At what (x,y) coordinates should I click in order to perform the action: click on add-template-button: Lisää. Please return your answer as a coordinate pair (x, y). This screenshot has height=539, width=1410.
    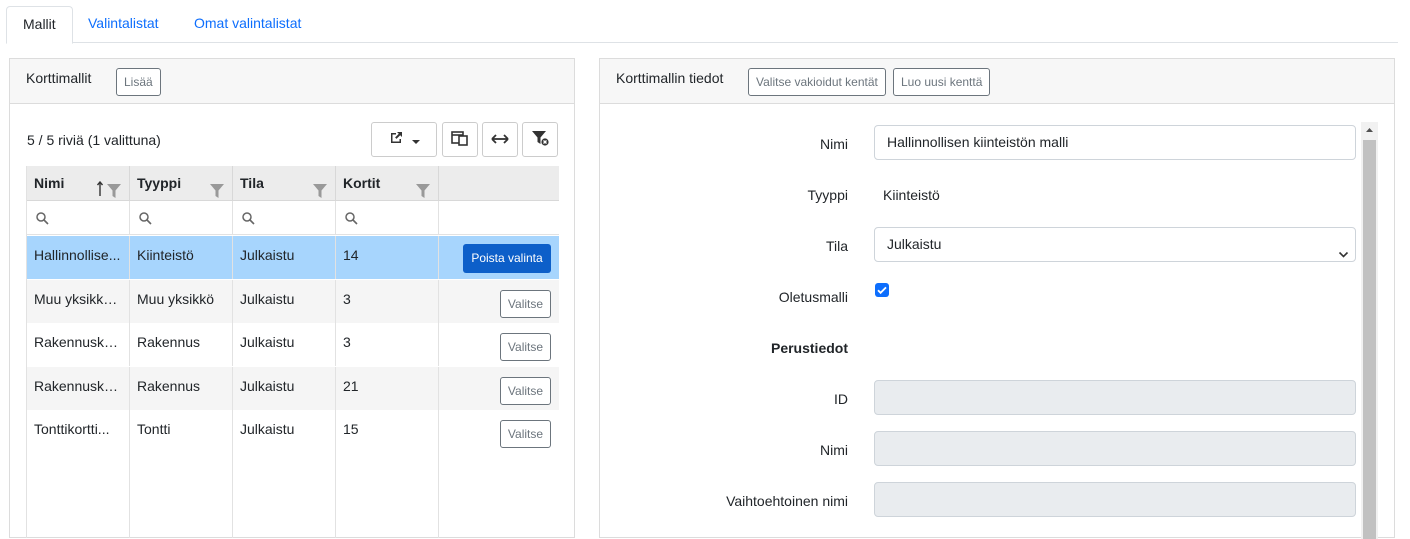
    Looking at the image, I should click on (138, 82).